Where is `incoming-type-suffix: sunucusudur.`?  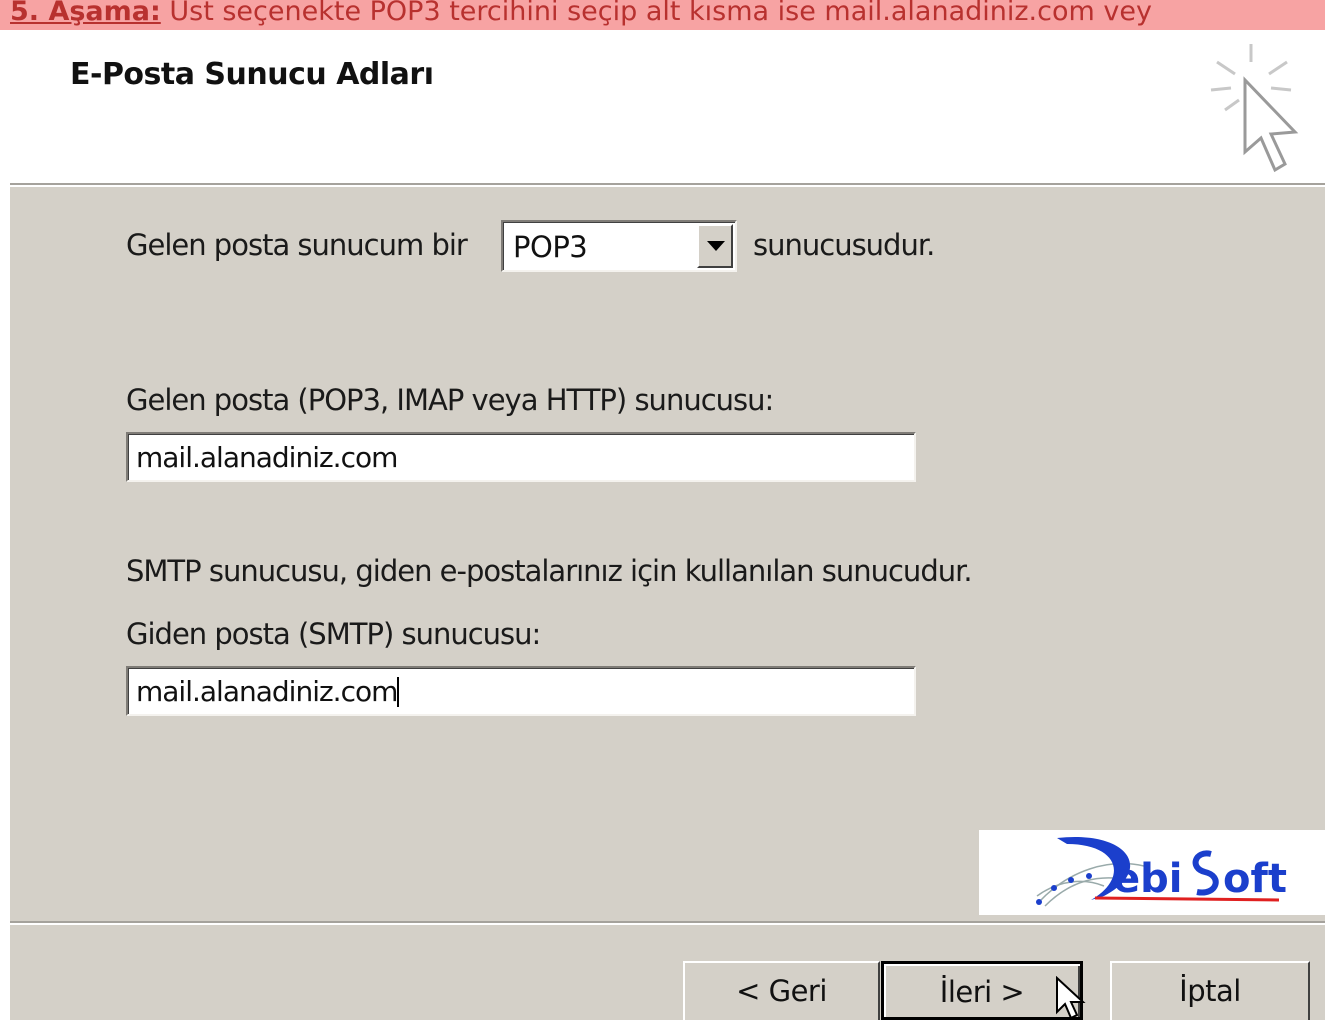 incoming-type-suffix: sunucusudur. is located at coordinates (844, 245).